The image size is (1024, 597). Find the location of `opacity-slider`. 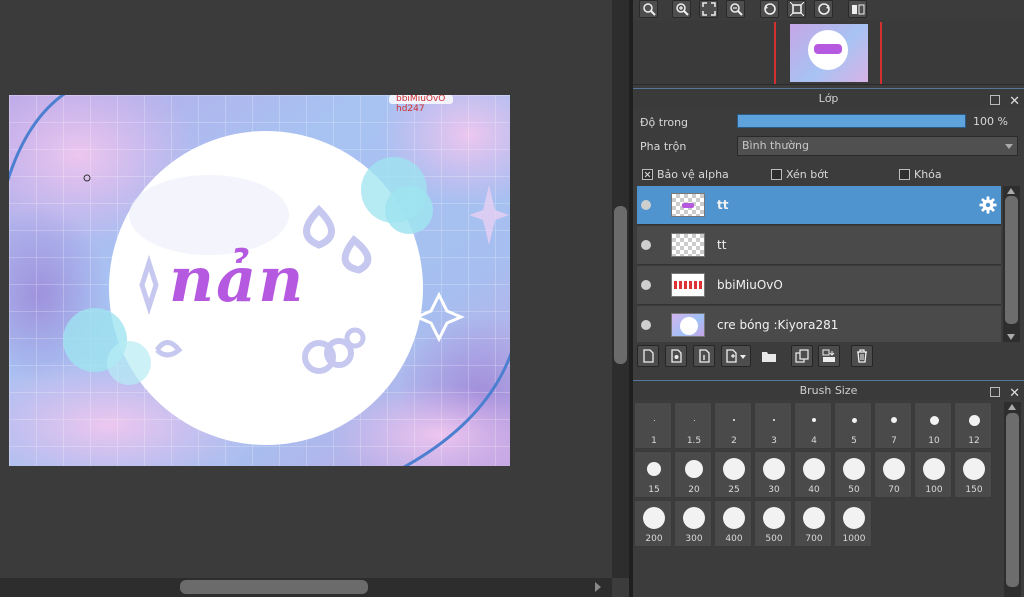

opacity-slider is located at coordinates (851, 121).